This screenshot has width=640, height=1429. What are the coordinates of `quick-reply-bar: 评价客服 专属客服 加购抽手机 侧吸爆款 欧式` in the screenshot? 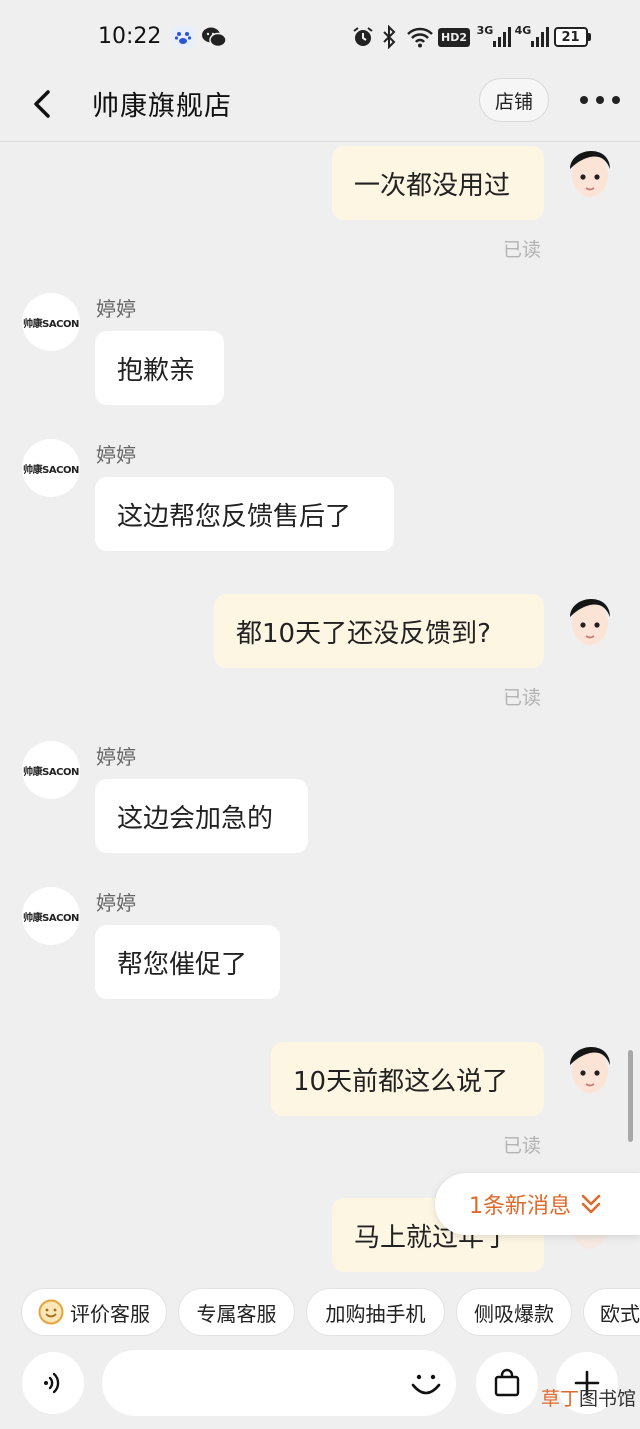 It's located at (320, 1311).